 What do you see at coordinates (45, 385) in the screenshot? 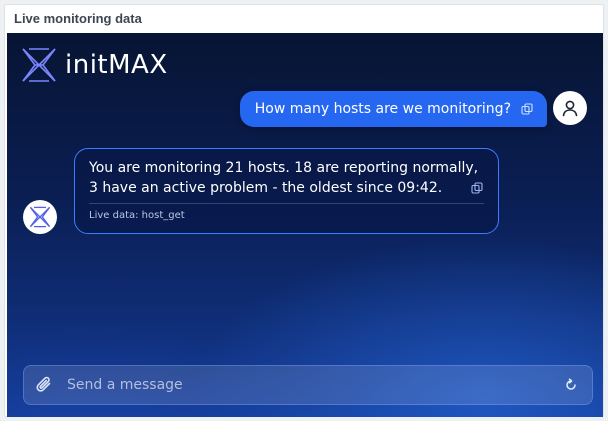
I see `paperclip-icon` at bounding box center [45, 385].